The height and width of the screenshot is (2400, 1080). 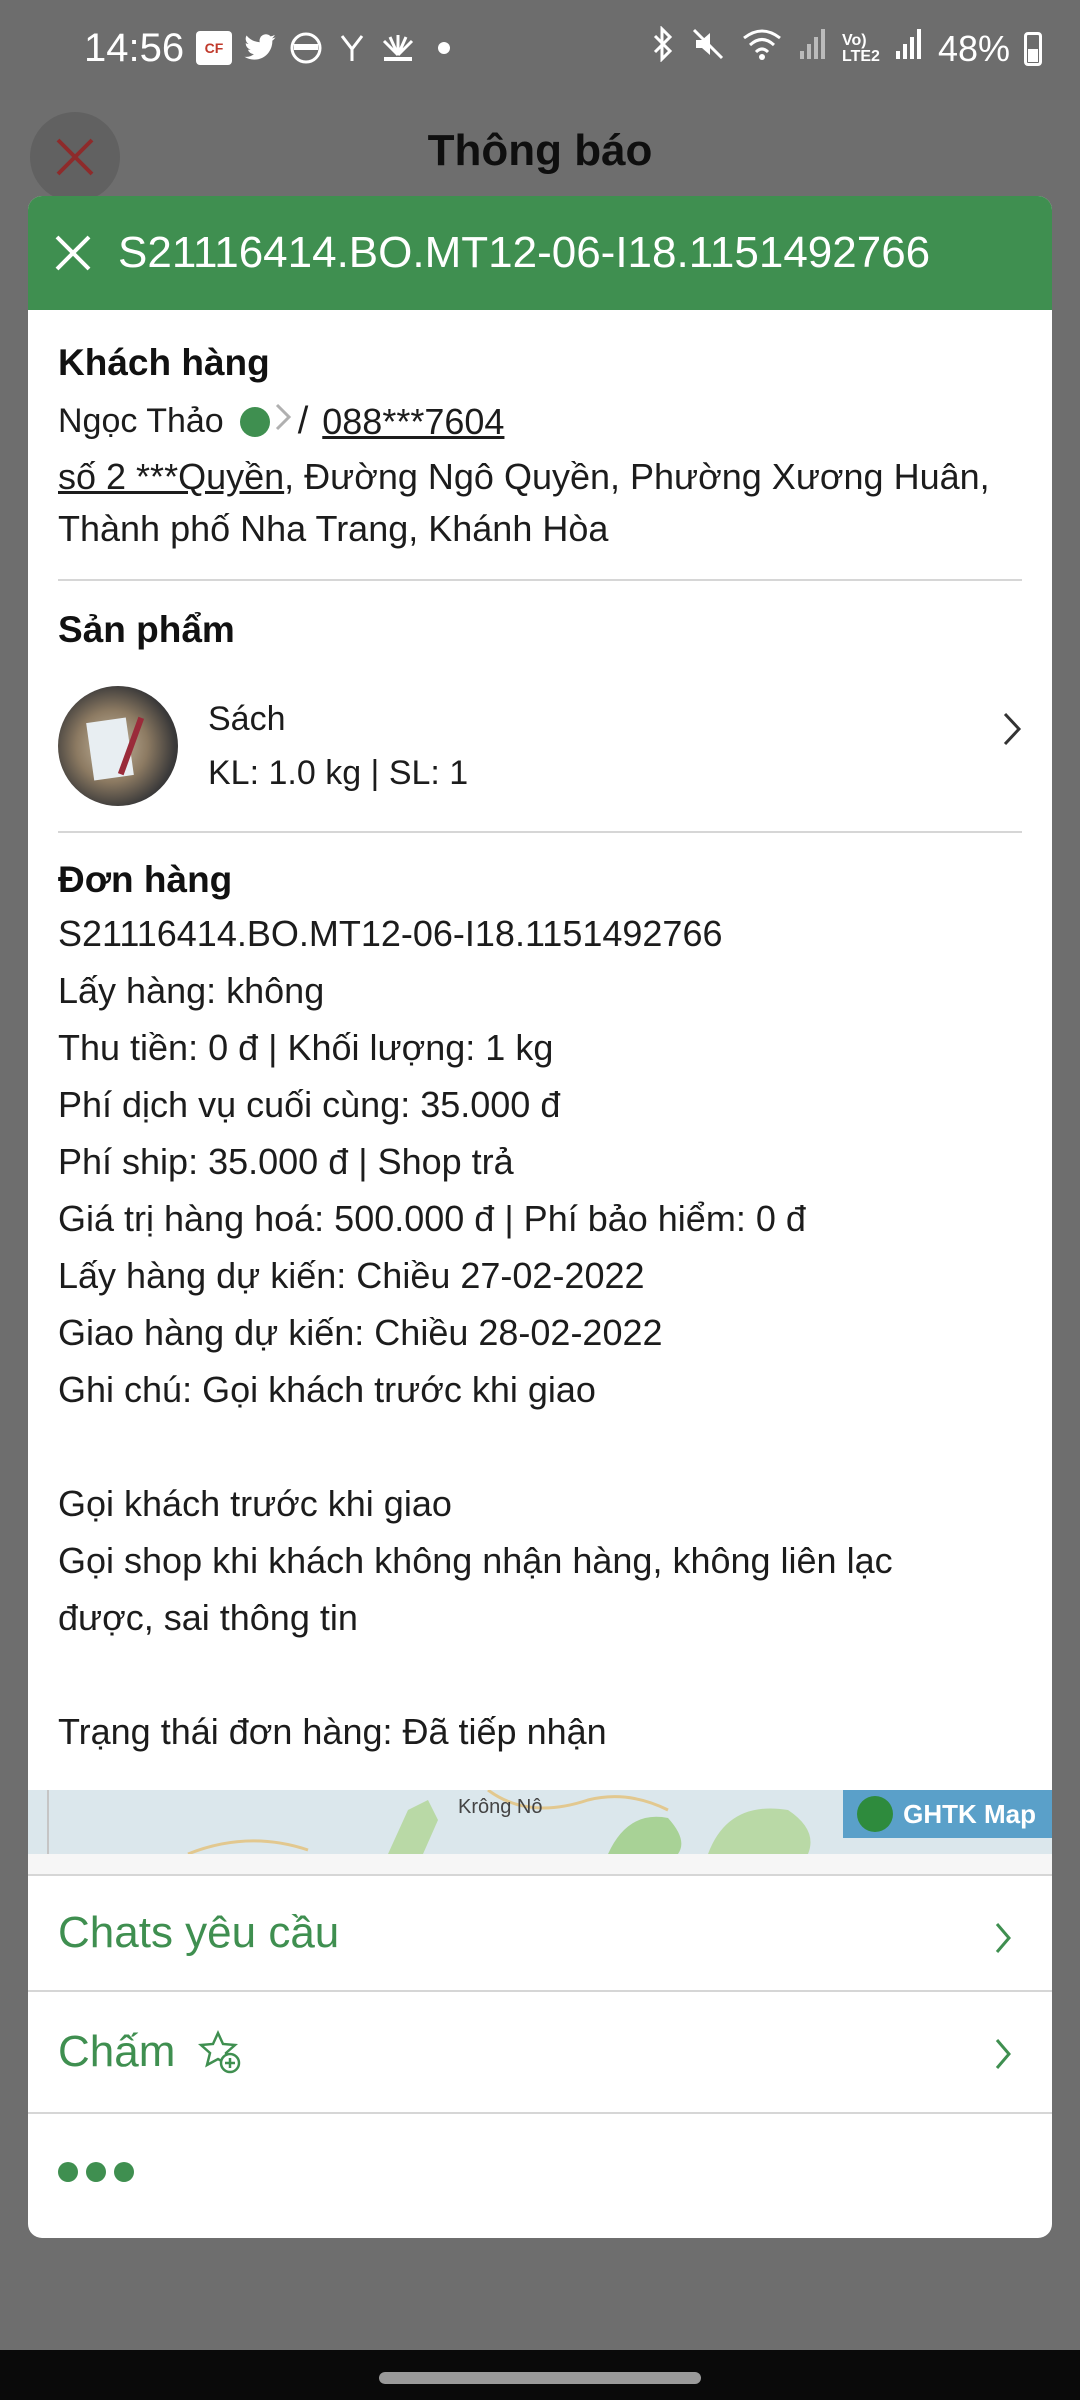 I want to click on rate-row: Chấm, so click(x=540, y=2051).